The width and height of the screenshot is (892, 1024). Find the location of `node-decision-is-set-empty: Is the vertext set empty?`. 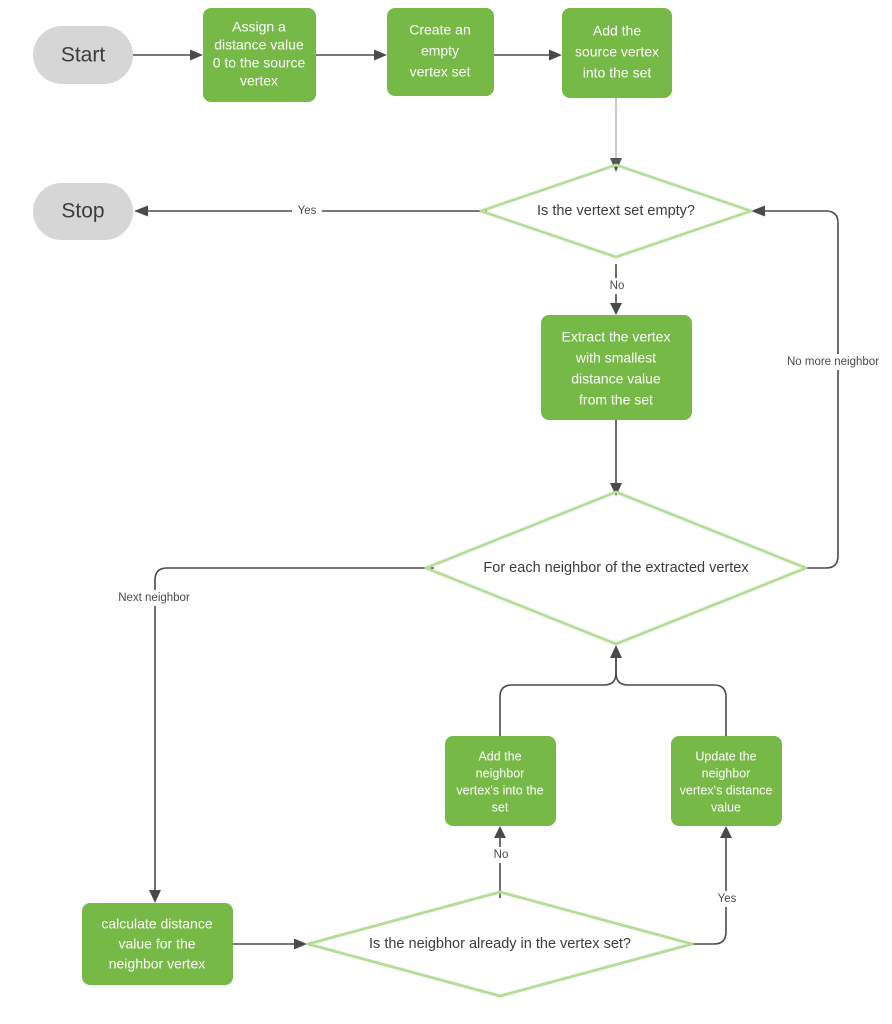

node-decision-is-set-empty: Is the vertext set empty? is located at coordinates (616, 211).